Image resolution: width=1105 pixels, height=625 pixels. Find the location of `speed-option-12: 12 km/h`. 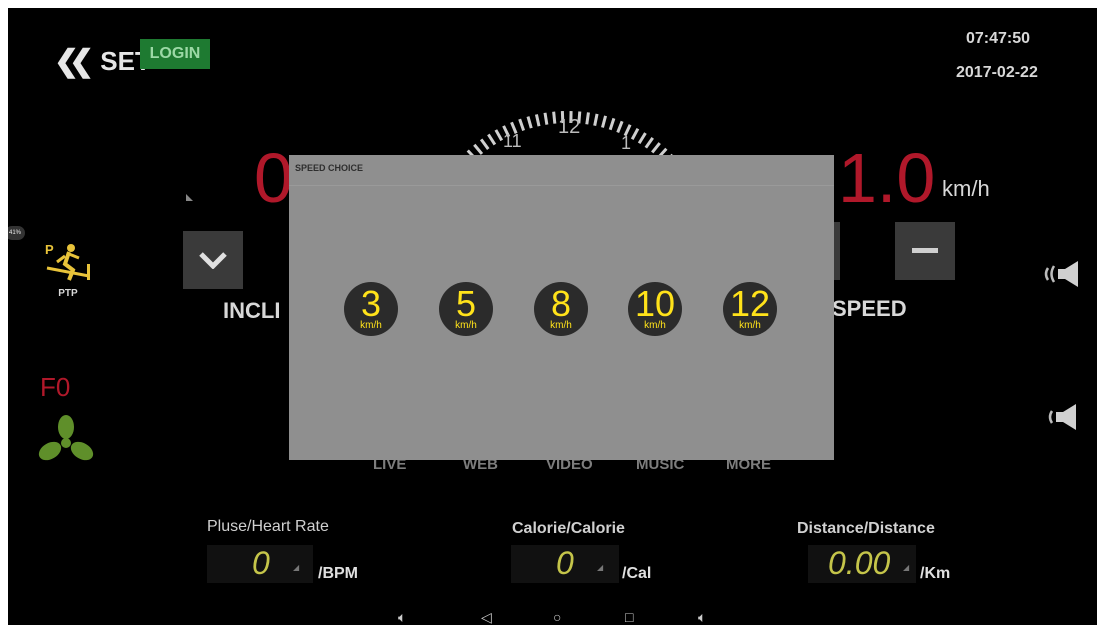

speed-option-12: 12 km/h is located at coordinates (750, 309).